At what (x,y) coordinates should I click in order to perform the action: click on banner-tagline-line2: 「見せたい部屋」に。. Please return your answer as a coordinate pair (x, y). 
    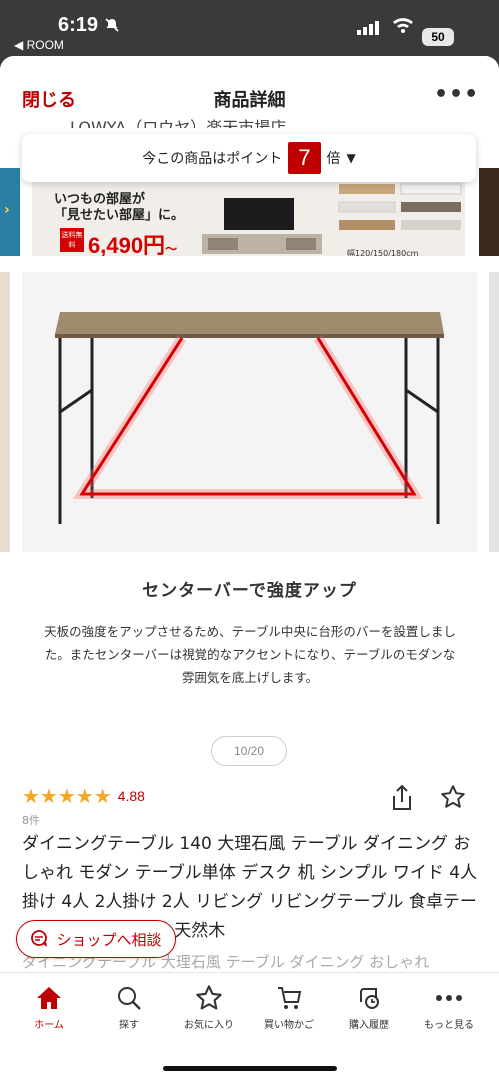
    Looking at the image, I should click on (119, 215).